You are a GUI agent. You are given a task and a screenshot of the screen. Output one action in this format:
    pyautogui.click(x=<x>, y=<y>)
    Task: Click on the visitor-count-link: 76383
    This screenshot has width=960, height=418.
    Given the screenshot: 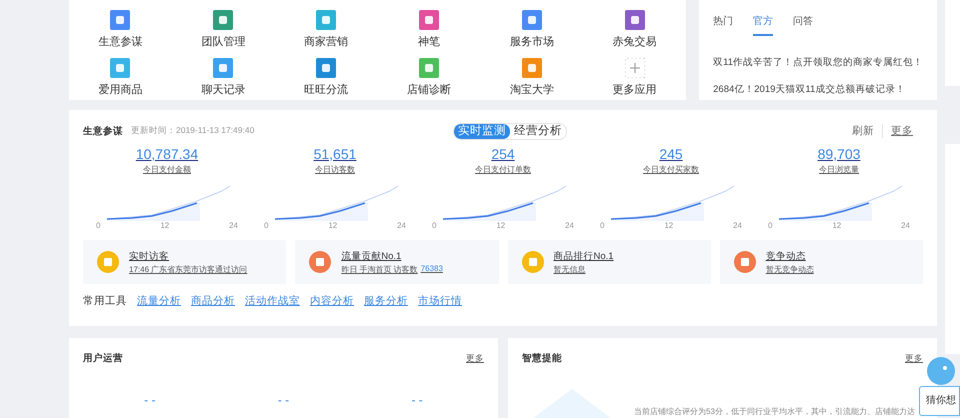 What is the action you would take?
    pyautogui.click(x=431, y=269)
    